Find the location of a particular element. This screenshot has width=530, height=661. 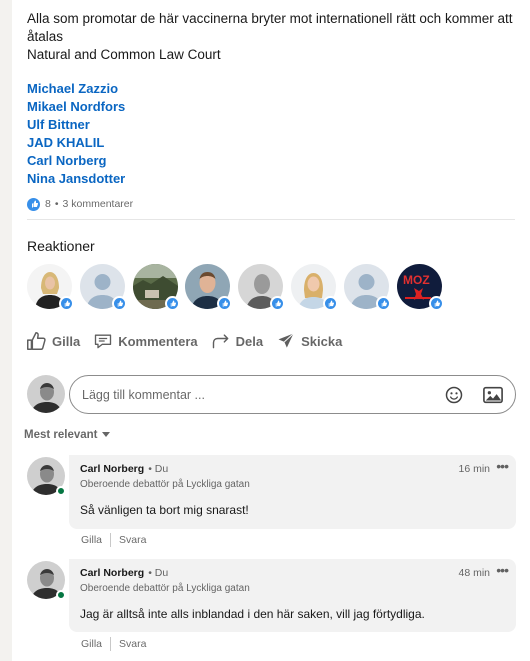

divider is located at coordinates (271, 219).